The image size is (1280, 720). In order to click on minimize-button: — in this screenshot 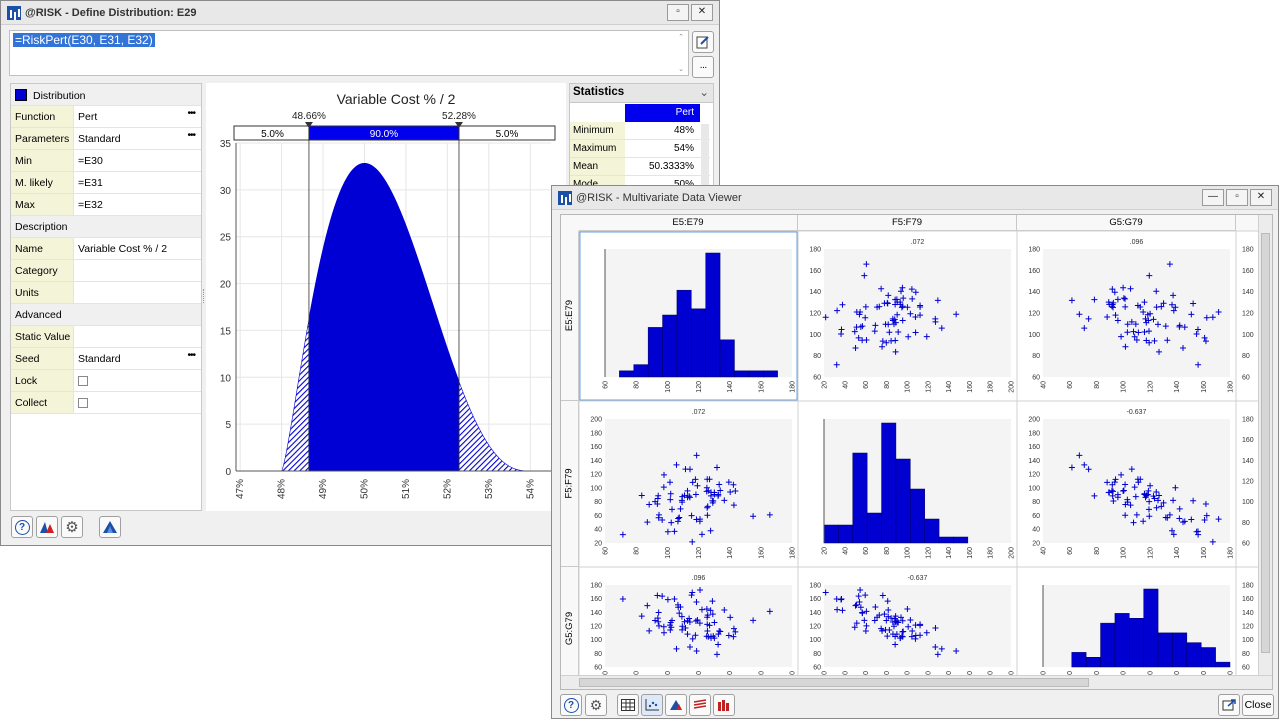, I will do `click(1213, 197)`.